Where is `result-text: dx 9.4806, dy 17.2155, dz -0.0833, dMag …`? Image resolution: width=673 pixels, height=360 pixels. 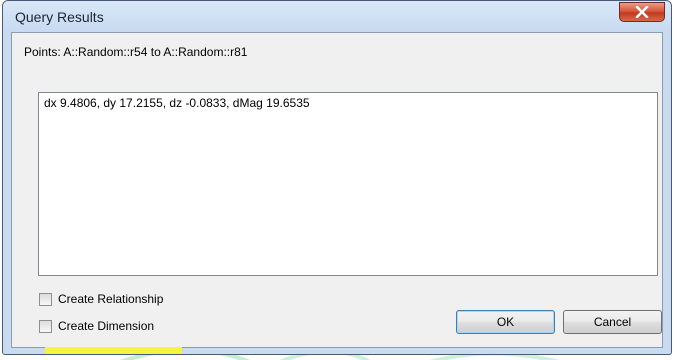
result-text: dx 9.4806, dy 17.2155, dz -0.0833, dMag … is located at coordinates (177, 103).